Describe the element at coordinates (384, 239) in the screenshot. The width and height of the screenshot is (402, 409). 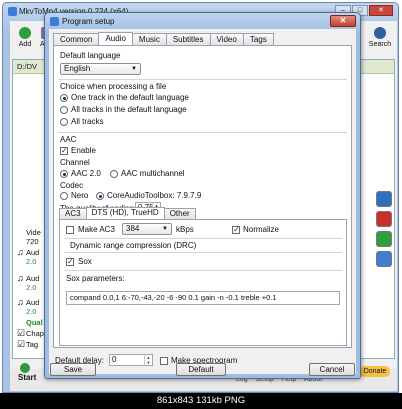
I see `move-down-button` at that location.